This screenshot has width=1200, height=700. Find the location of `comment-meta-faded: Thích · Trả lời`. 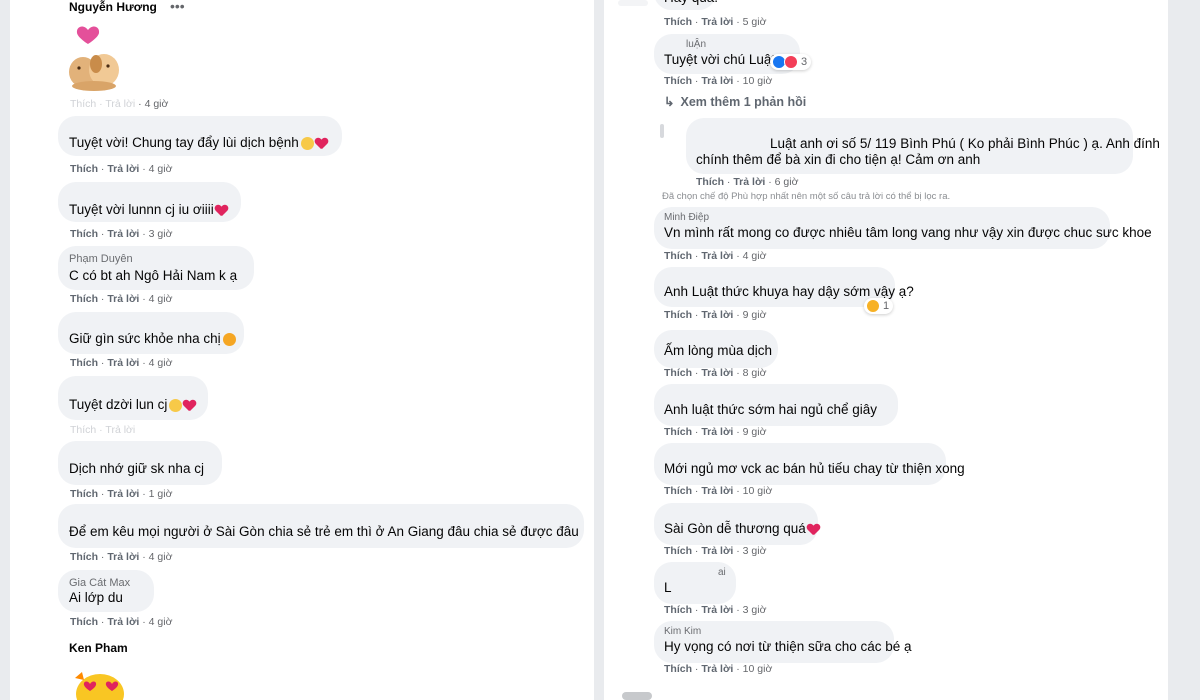

comment-meta-faded: Thích · Trả lời is located at coordinates (103, 430).